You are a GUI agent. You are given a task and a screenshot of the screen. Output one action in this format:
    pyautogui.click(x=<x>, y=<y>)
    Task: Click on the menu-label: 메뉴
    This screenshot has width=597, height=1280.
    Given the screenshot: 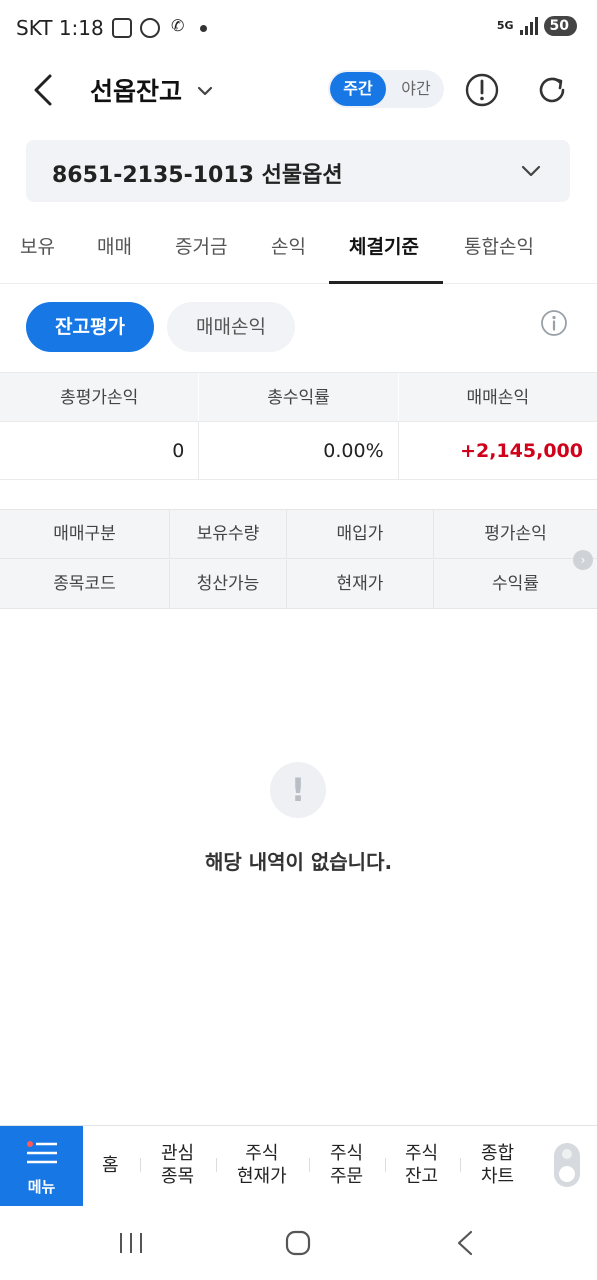 What is the action you would take?
    pyautogui.click(x=41, y=1187)
    